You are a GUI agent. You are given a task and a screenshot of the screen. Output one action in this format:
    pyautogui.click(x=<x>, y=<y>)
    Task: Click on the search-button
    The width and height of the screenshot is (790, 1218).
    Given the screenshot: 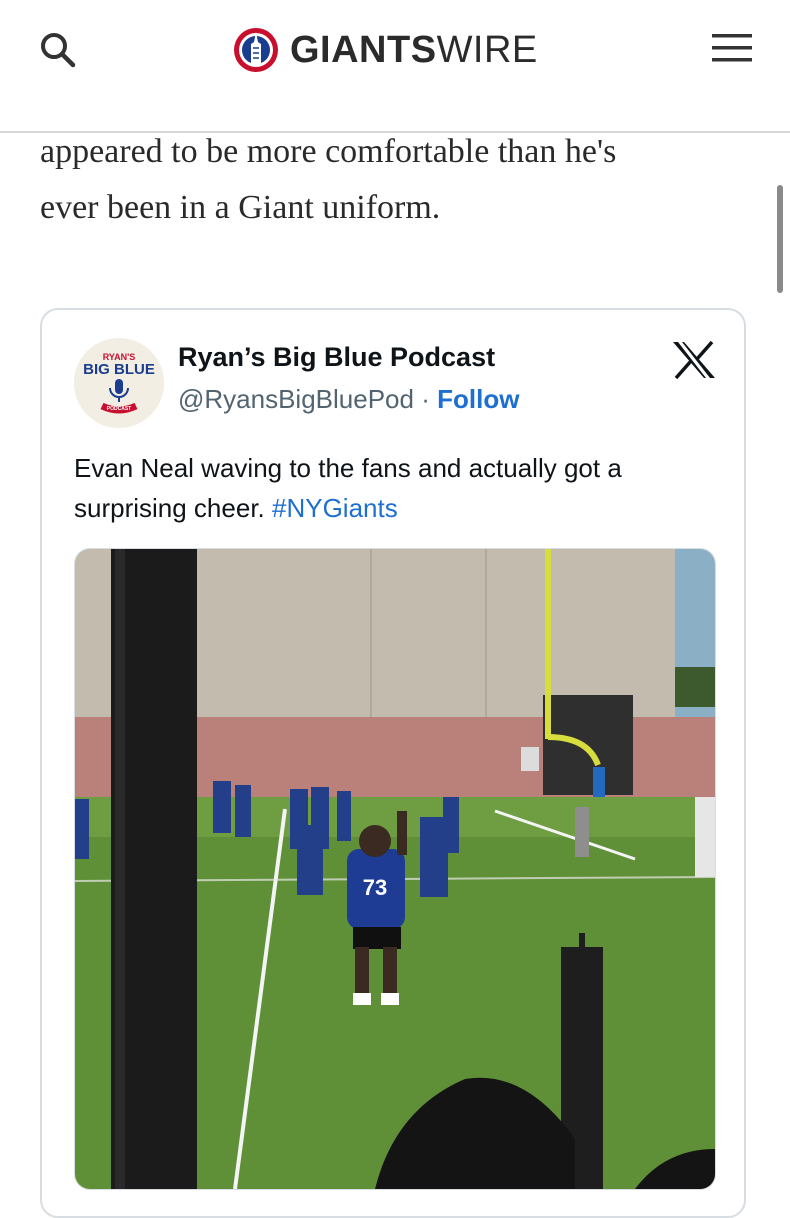 What is the action you would take?
    pyautogui.click(x=58, y=50)
    